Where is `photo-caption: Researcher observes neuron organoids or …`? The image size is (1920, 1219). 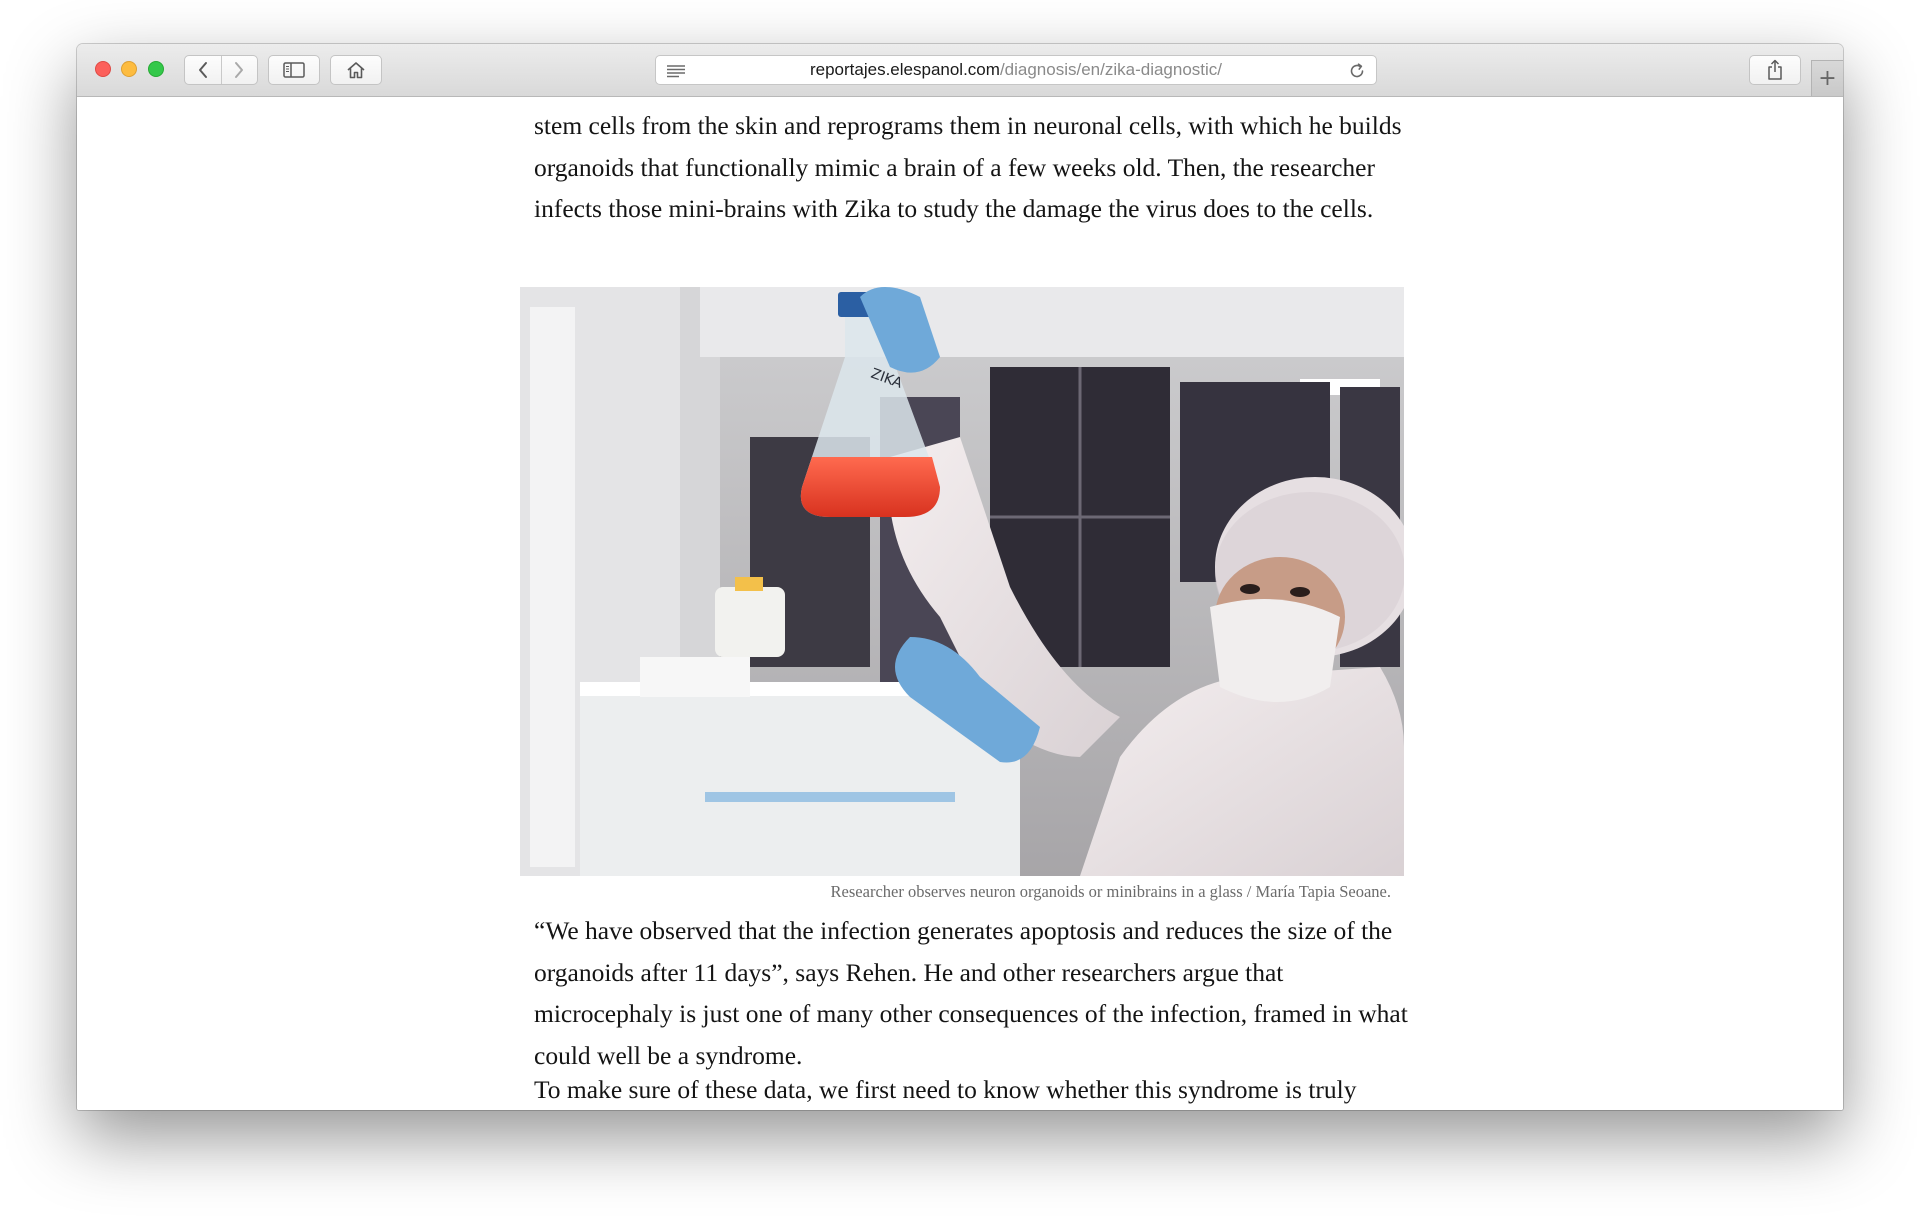 photo-caption: Researcher observes neuron organoids or … is located at coordinates (1110, 891).